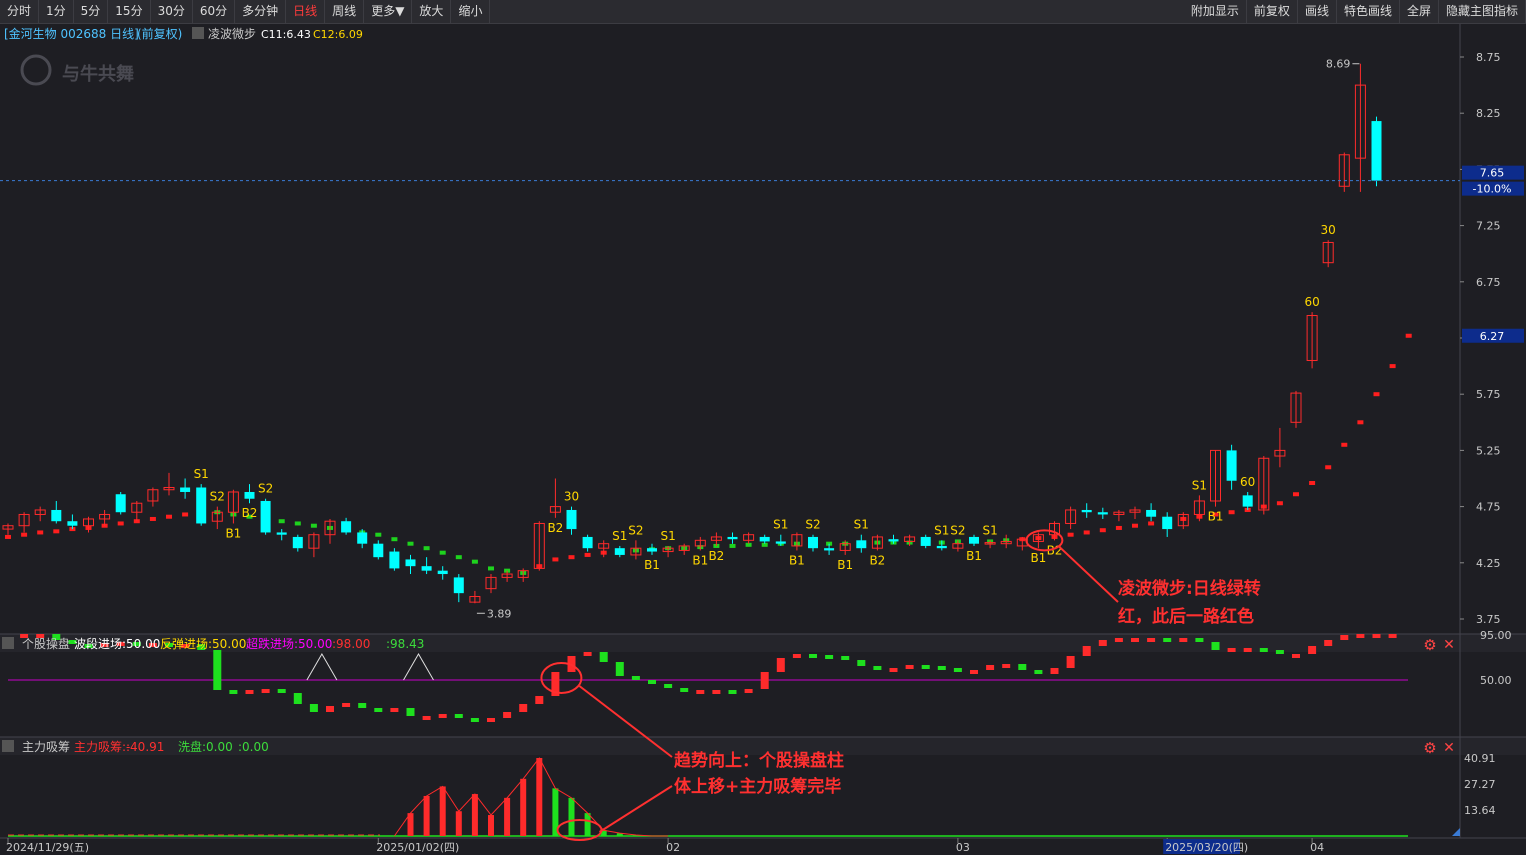 This screenshot has width=1526, height=855. What do you see at coordinates (129, 11) in the screenshot?
I see `period-tab-3: 15分` at bounding box center [129, 11].